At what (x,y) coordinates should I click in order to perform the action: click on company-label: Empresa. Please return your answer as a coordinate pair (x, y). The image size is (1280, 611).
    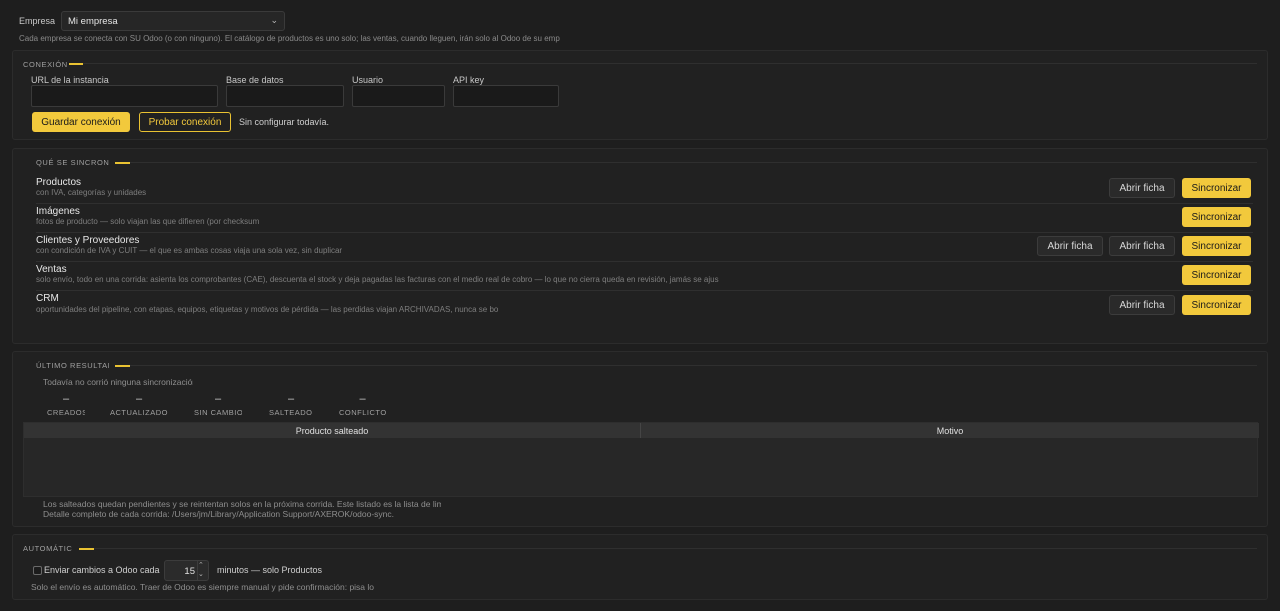
    Looking at the image, I should click on (37, 21).